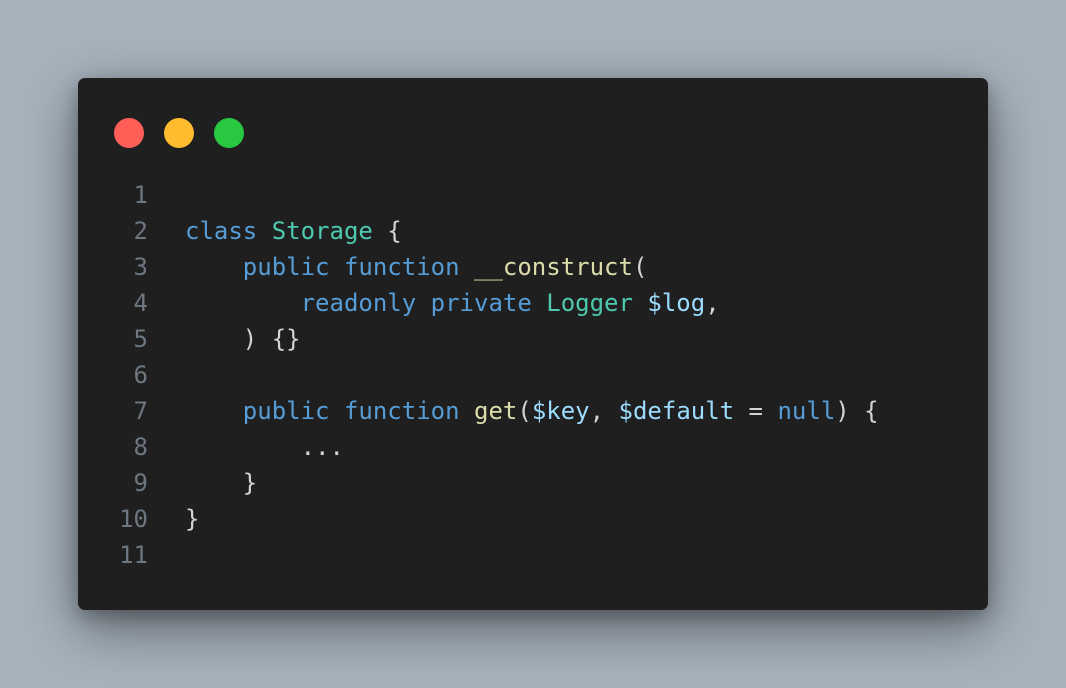 Image resolution: width=1066 pixels, height=688 pixels. What do you see at coordinates (857, 411) in the screenshot?
I see `code-token: ) {` at bounding box center [857, 411].